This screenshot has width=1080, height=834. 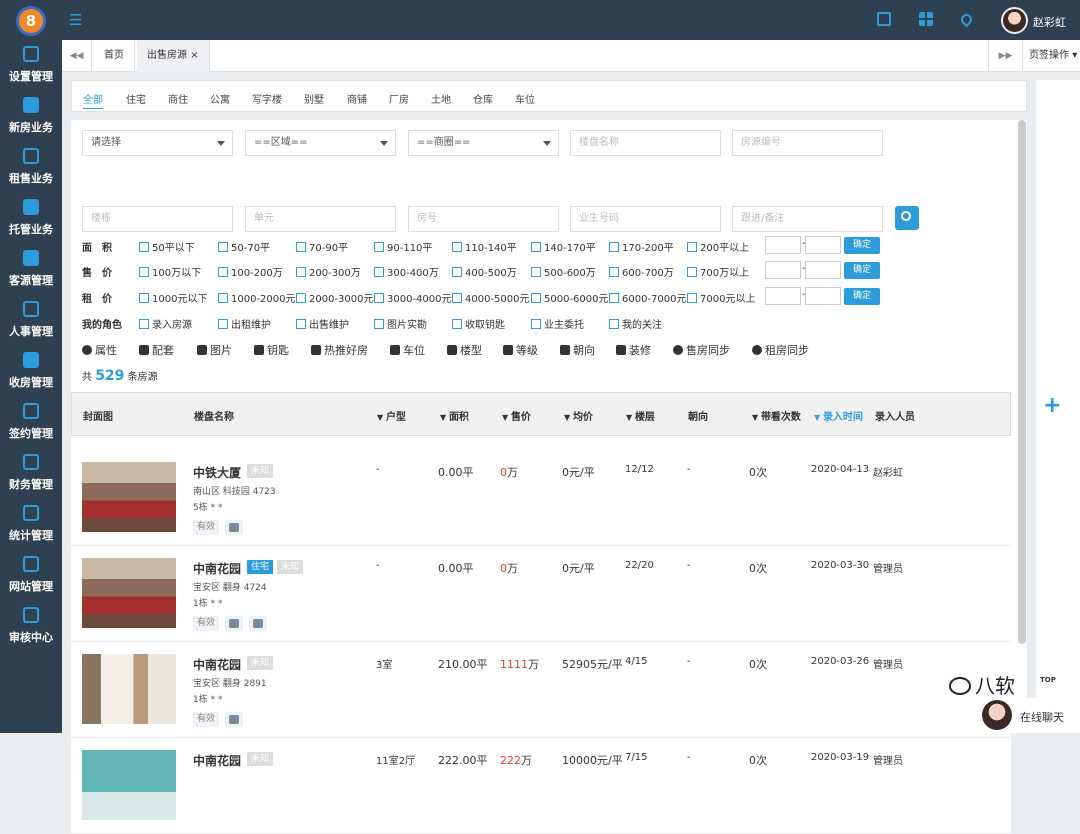 I want to click on area-option: 200平以上, so click(x=718, y=246).